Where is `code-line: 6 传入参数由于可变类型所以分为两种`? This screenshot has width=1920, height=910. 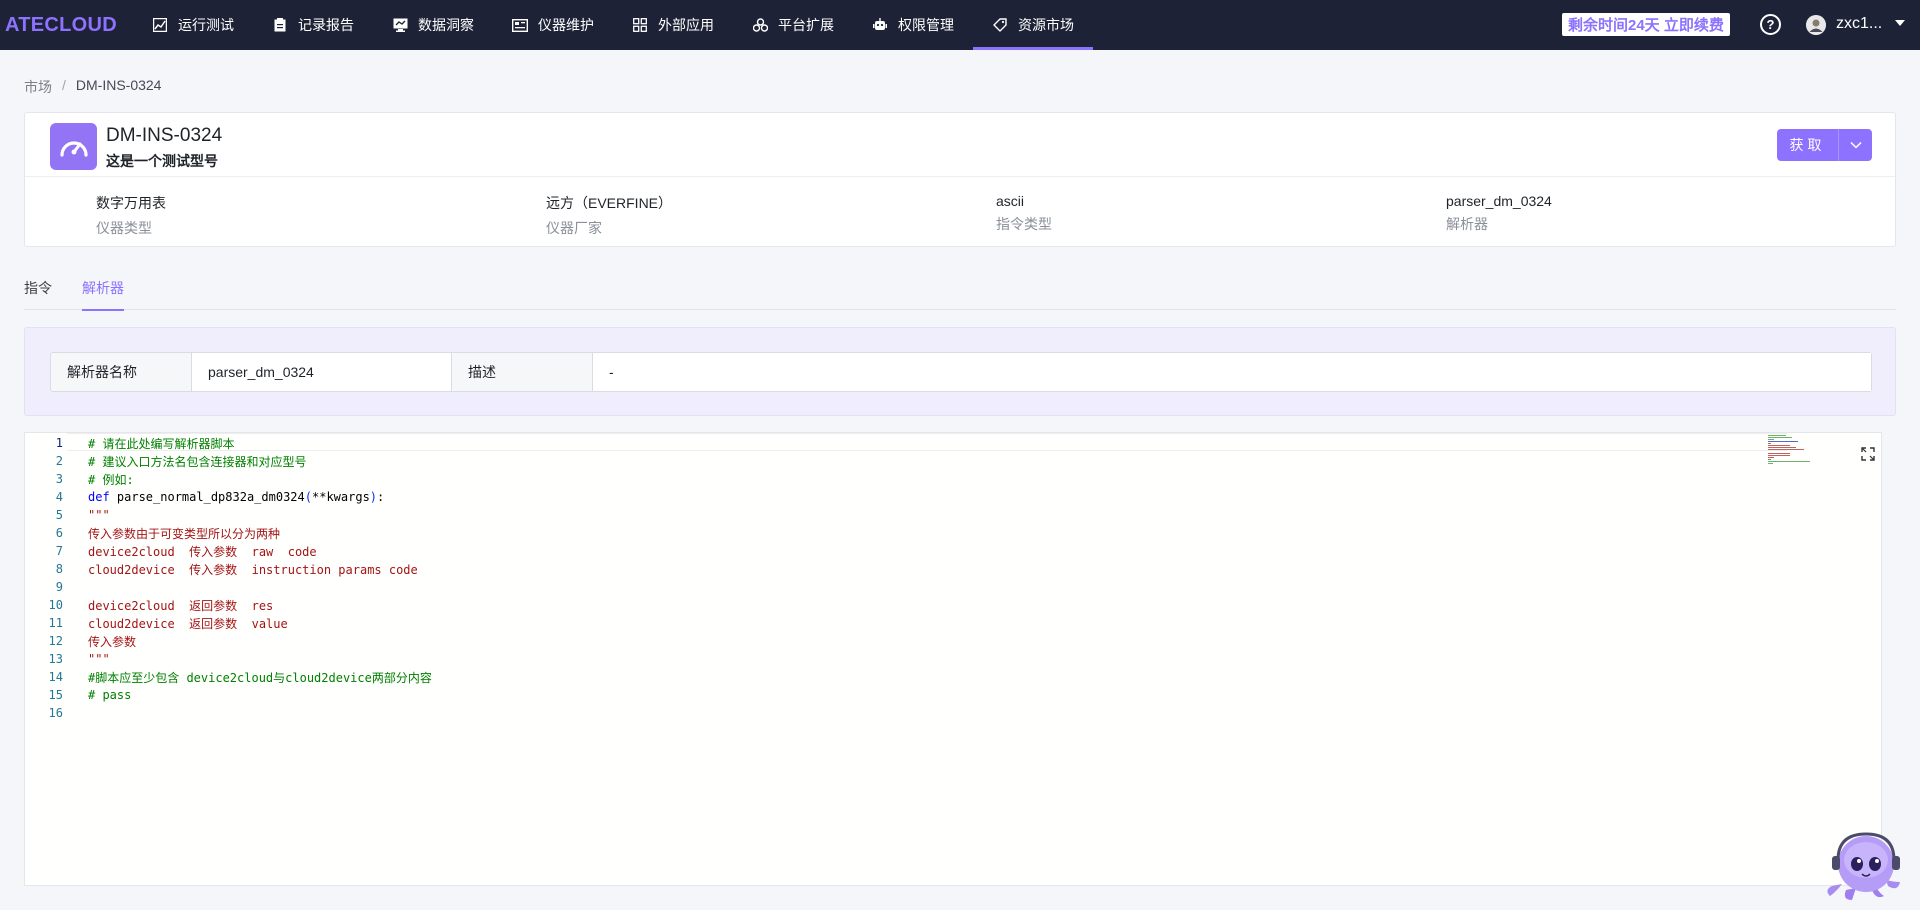 code-line: 6 传入参数由于可变类型所以分为两种 is located at coordinates (905, 533).